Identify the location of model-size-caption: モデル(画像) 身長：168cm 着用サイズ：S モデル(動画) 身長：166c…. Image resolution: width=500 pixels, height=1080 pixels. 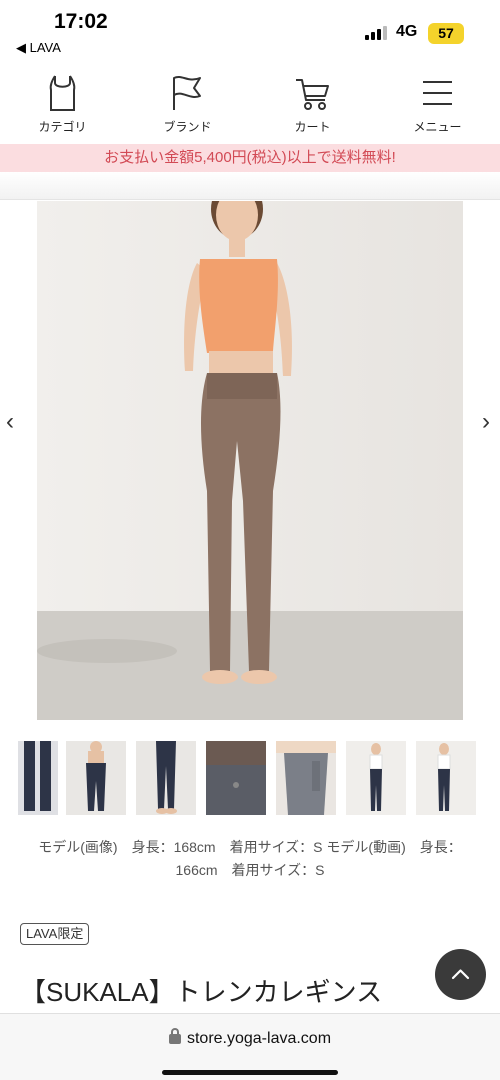
(250, 858).